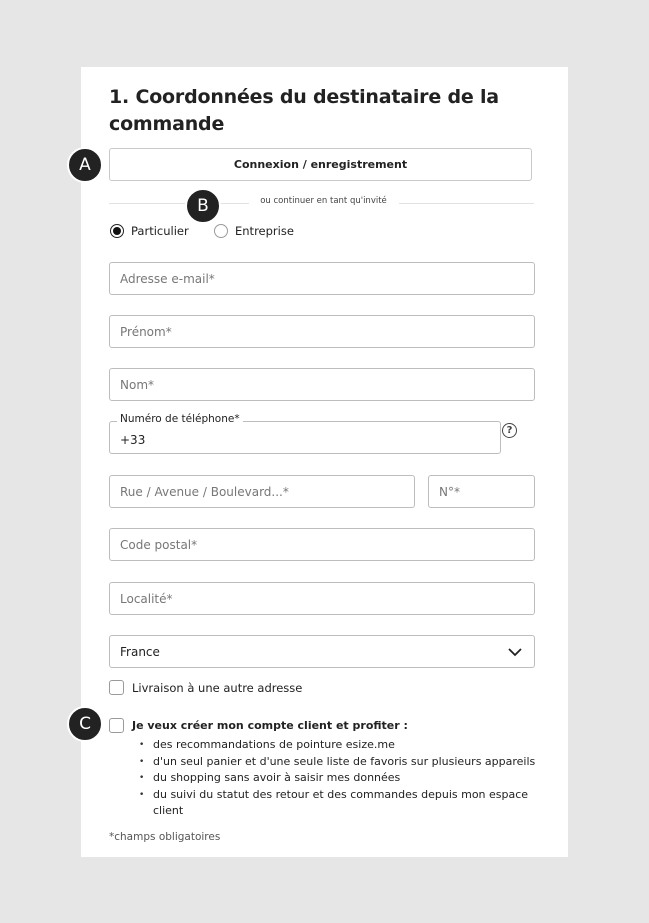 The height and width of the screenshot is (923, 649). I want to click on other-address-checkbox, so click(116, 687).